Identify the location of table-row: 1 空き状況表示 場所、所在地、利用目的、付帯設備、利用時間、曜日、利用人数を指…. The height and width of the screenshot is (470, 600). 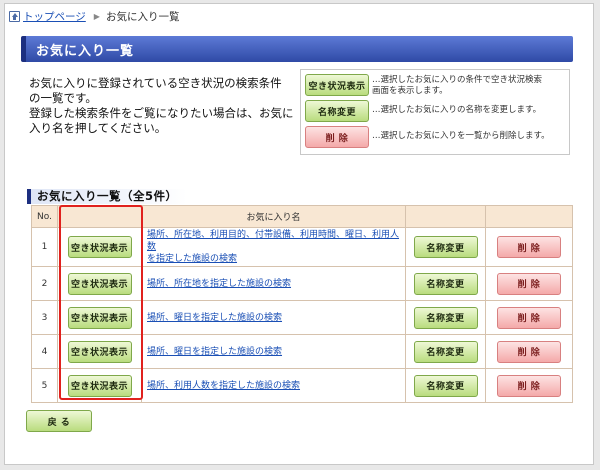
(302, 247).